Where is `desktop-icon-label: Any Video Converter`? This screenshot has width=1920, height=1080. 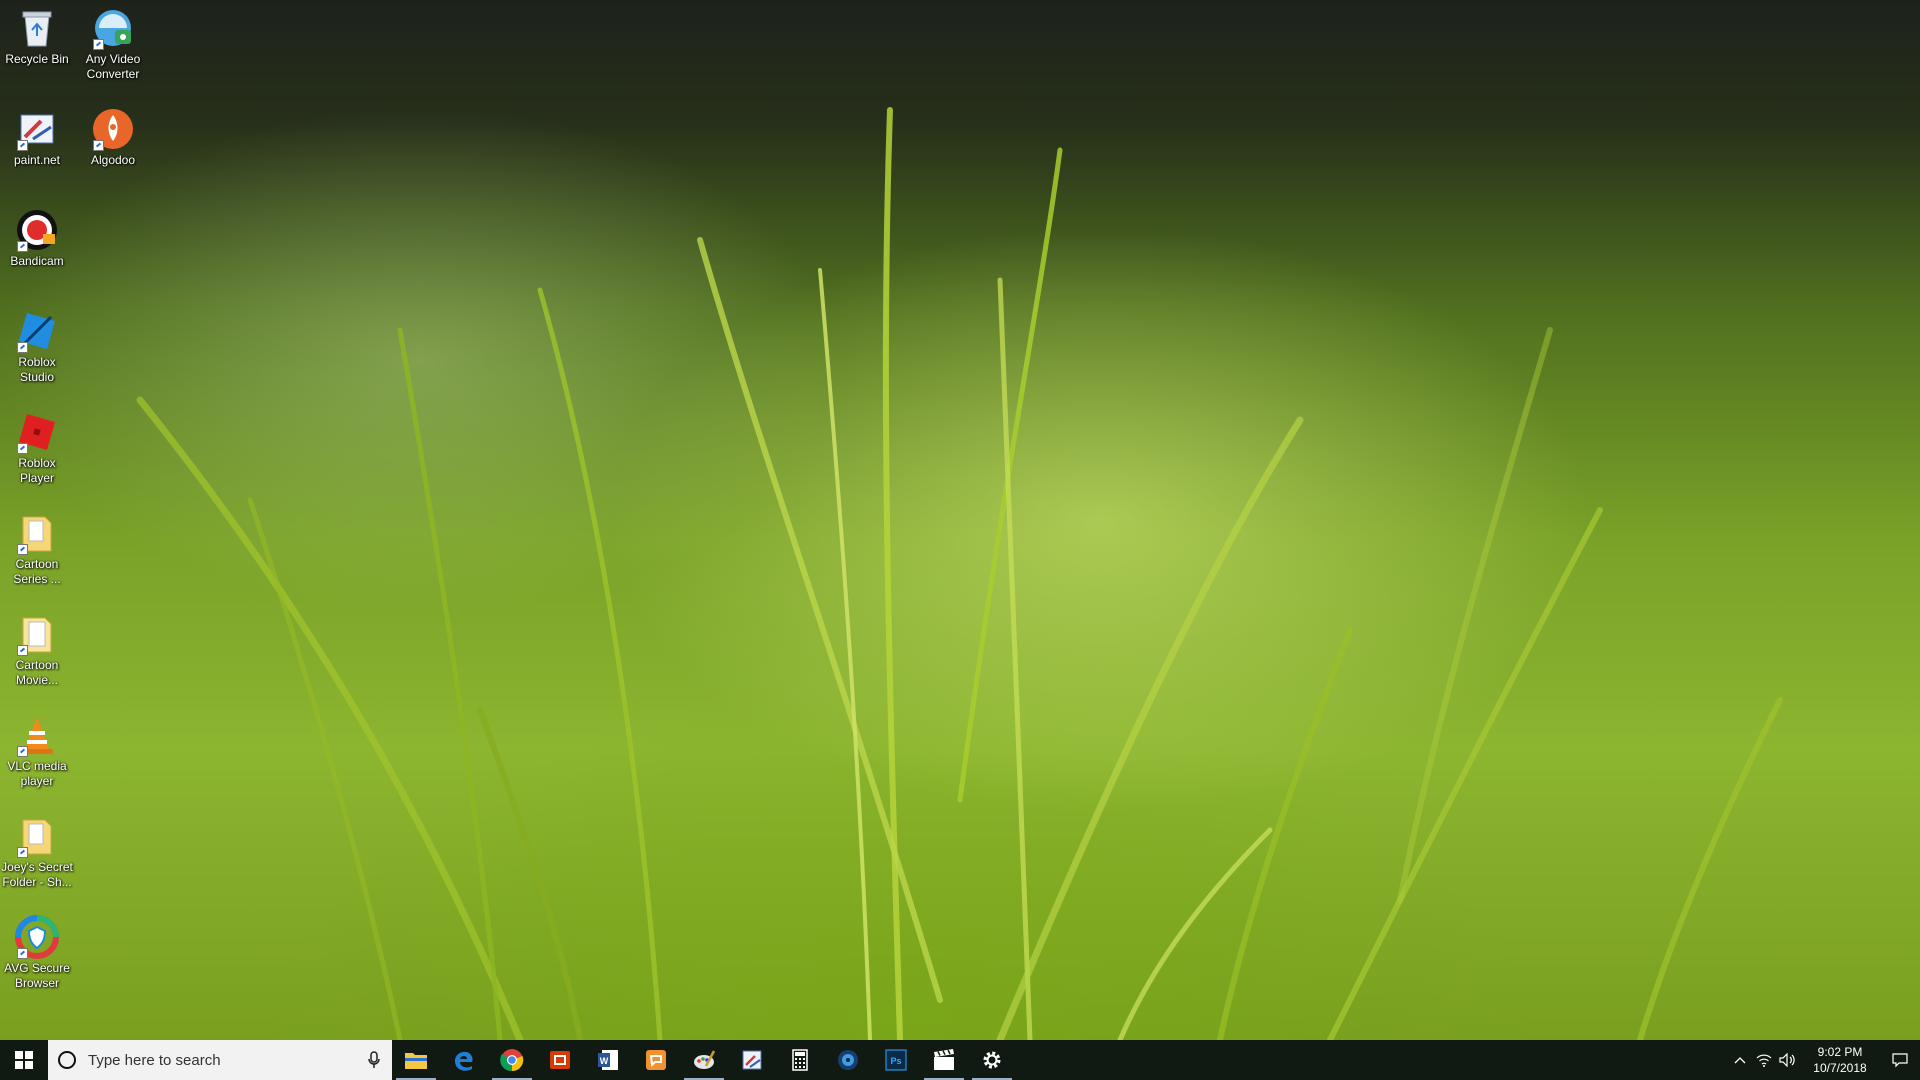
desktop-icon-label: Any Video Converter is located at coordinates (113, 66).